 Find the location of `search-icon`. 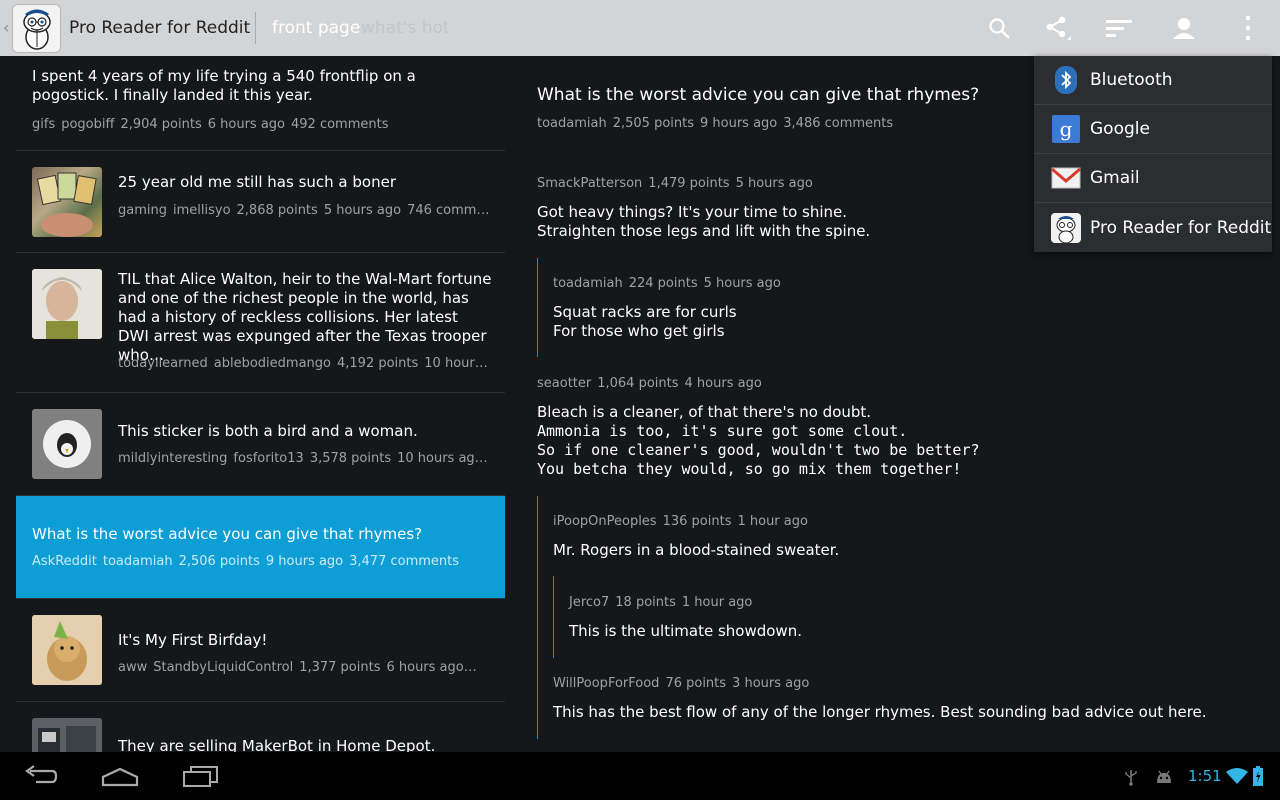

search-icon is located at coordinates (999, 28).